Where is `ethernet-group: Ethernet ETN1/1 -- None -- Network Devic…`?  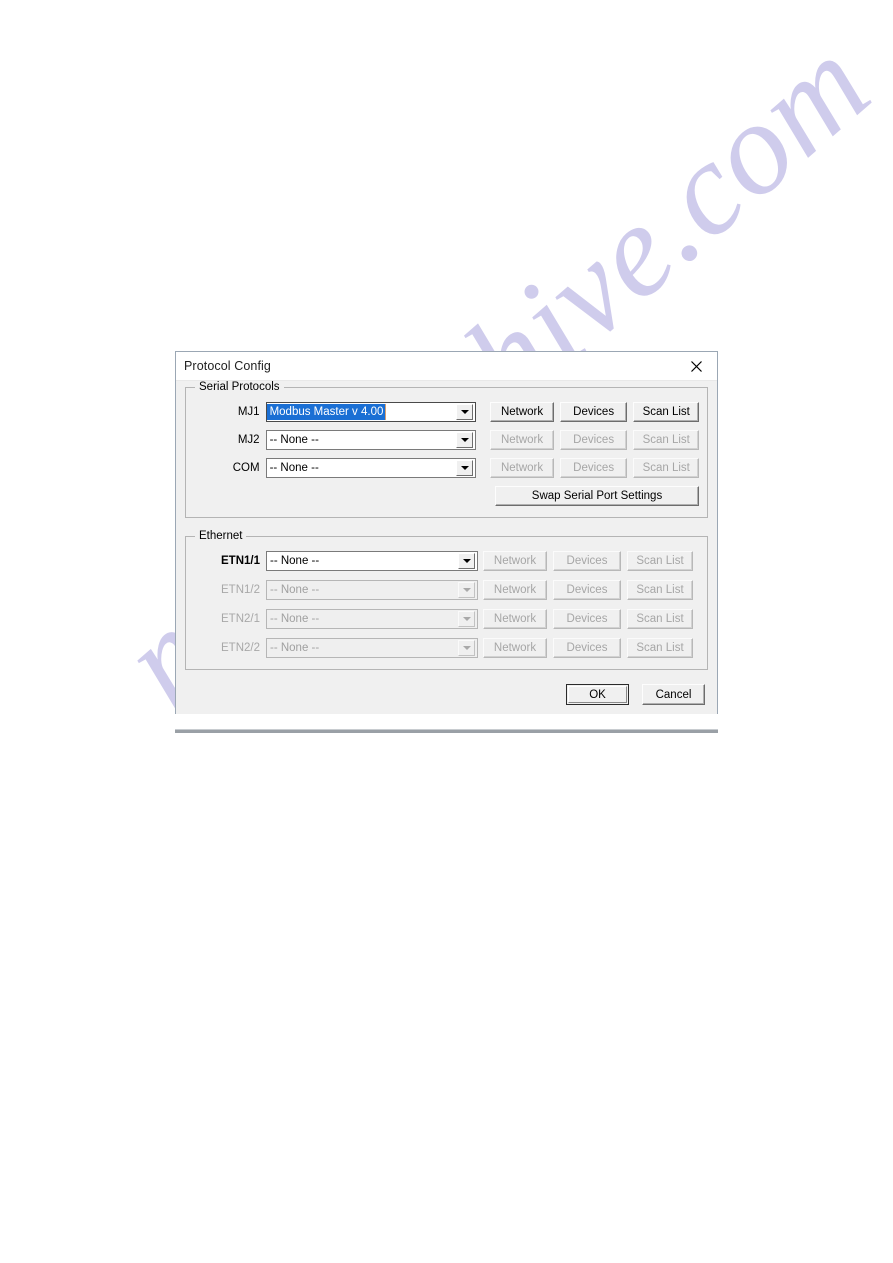 ethernet-group: Ethernet ETN1/1 -- None -- Network Devic… is located at coordinates (446, 600).